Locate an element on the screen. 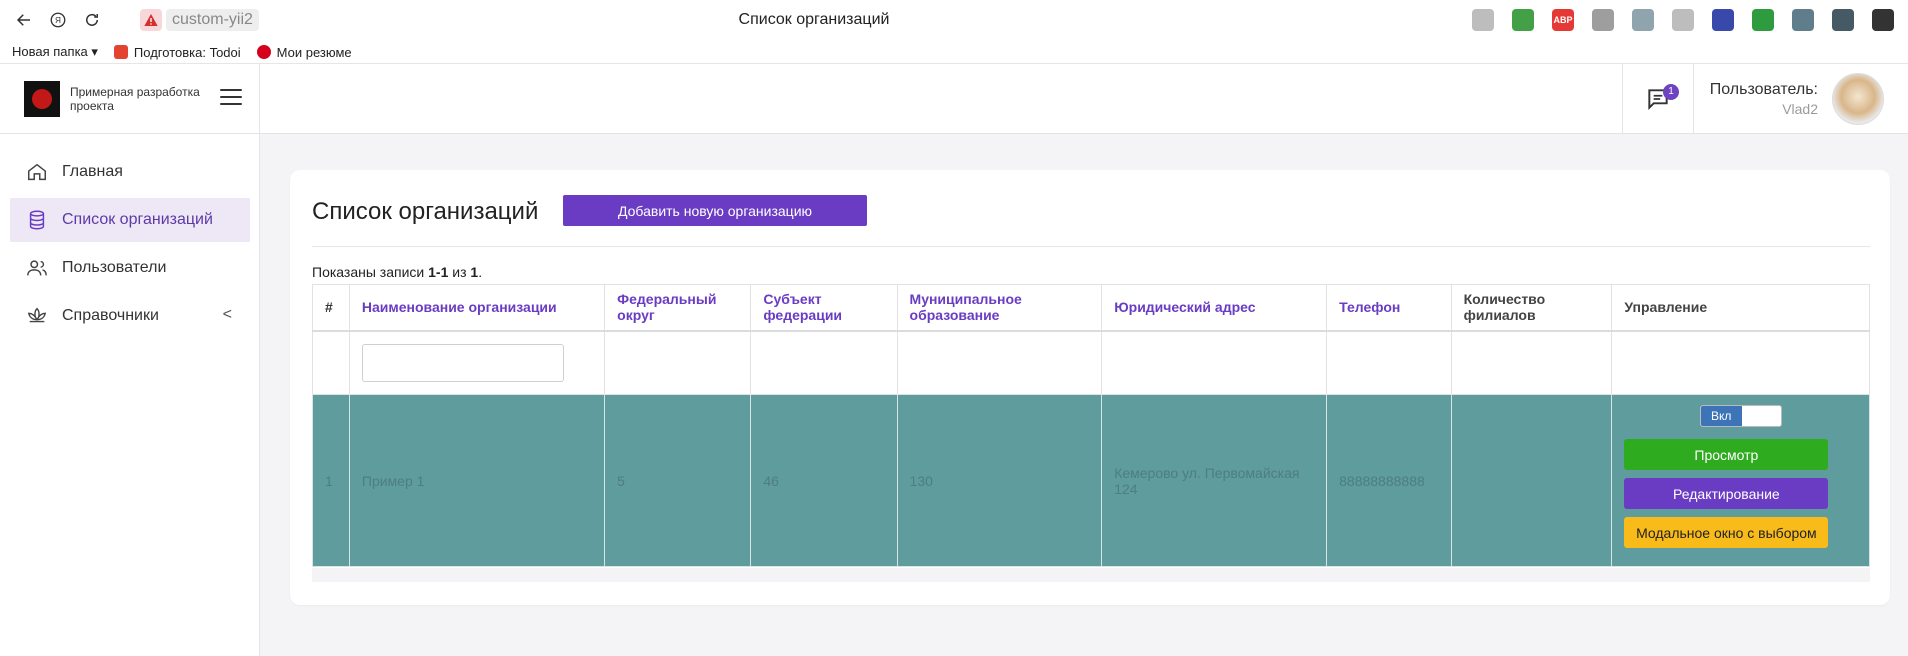  filter-row is located at coordinates (1091, 362).